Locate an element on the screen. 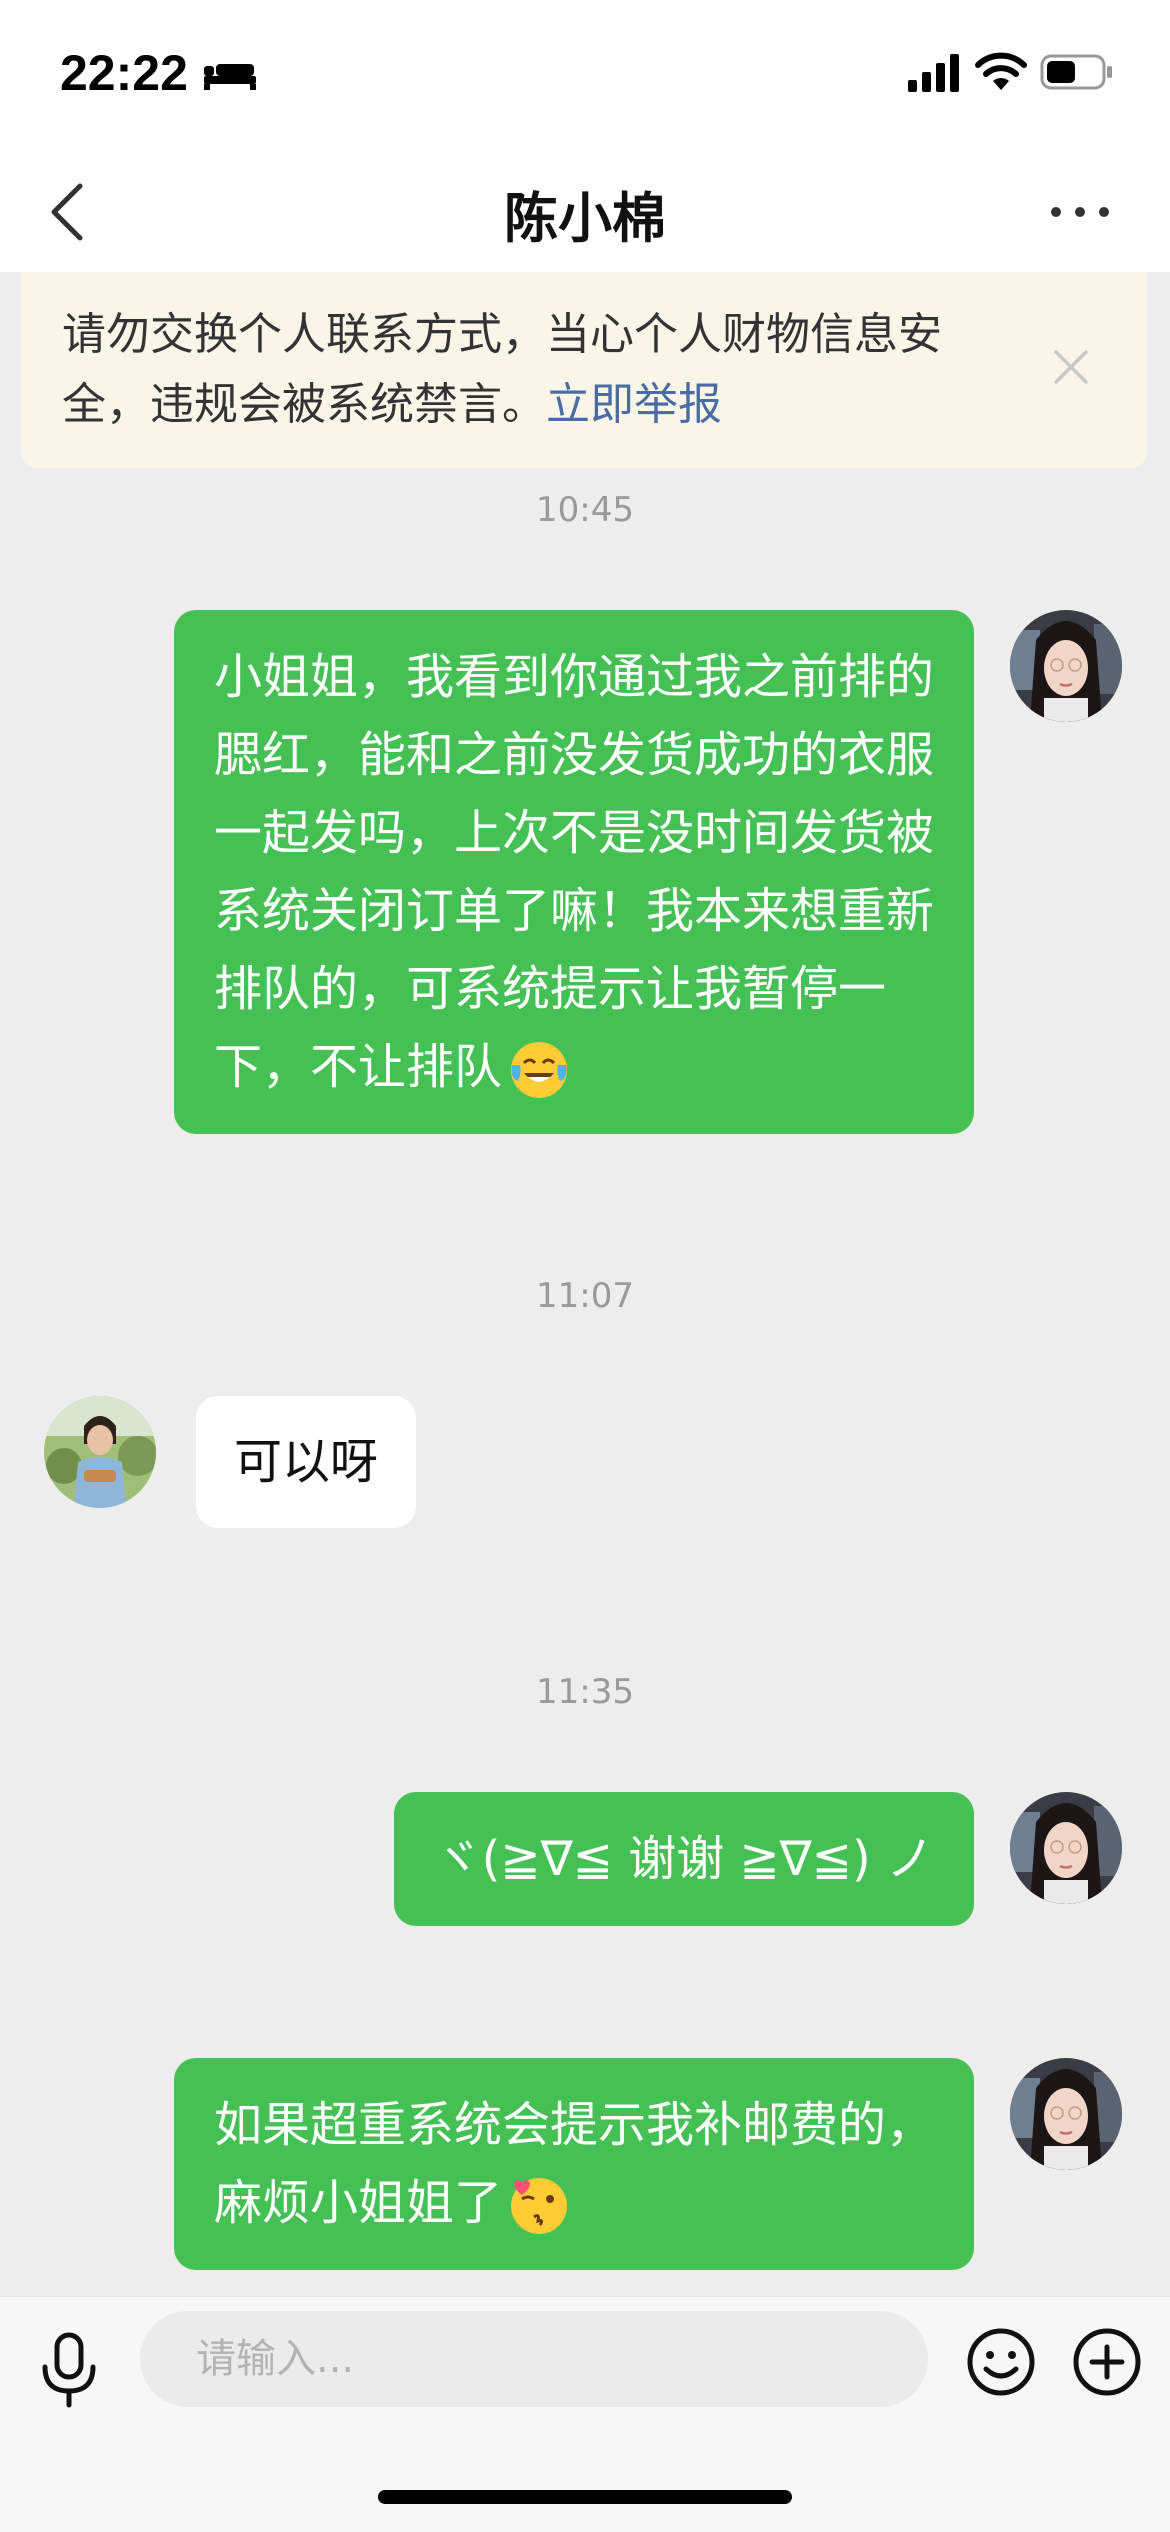 This screenshot has width=1170, height=2532. safety-warning-banner: 请勿交换个人联系方式，当心个人财物信息安全，违规会被系统禁言。立即举报 is located at coordinates (584, 370).